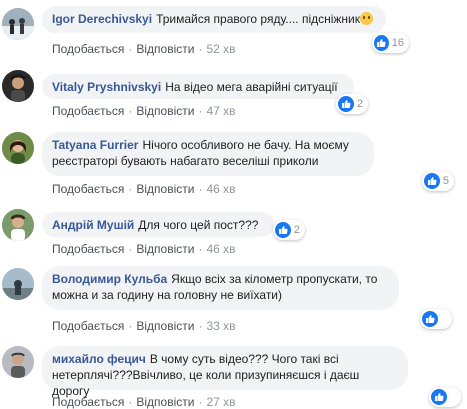  I want to click on reaction-count: 16, so click(390, 43).